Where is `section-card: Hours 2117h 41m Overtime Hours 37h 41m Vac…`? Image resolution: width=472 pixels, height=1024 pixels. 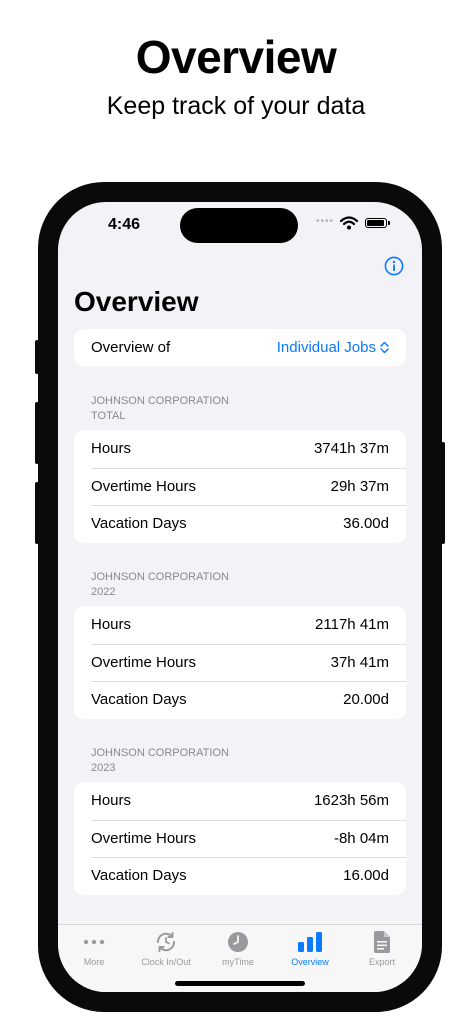 section-card: Hours 2117h 41m Overtime Hours 37h 41m Vac… is located at coordinates (240, 662).